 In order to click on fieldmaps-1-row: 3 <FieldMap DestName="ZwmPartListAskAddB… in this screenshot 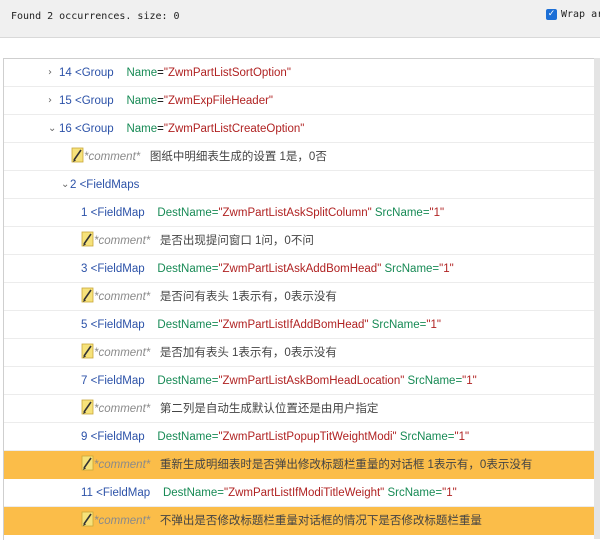, I will do `click(302, 269)`.